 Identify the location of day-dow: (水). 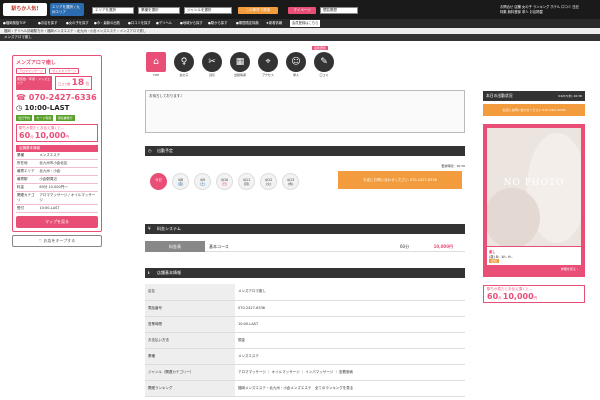
(290, 184).